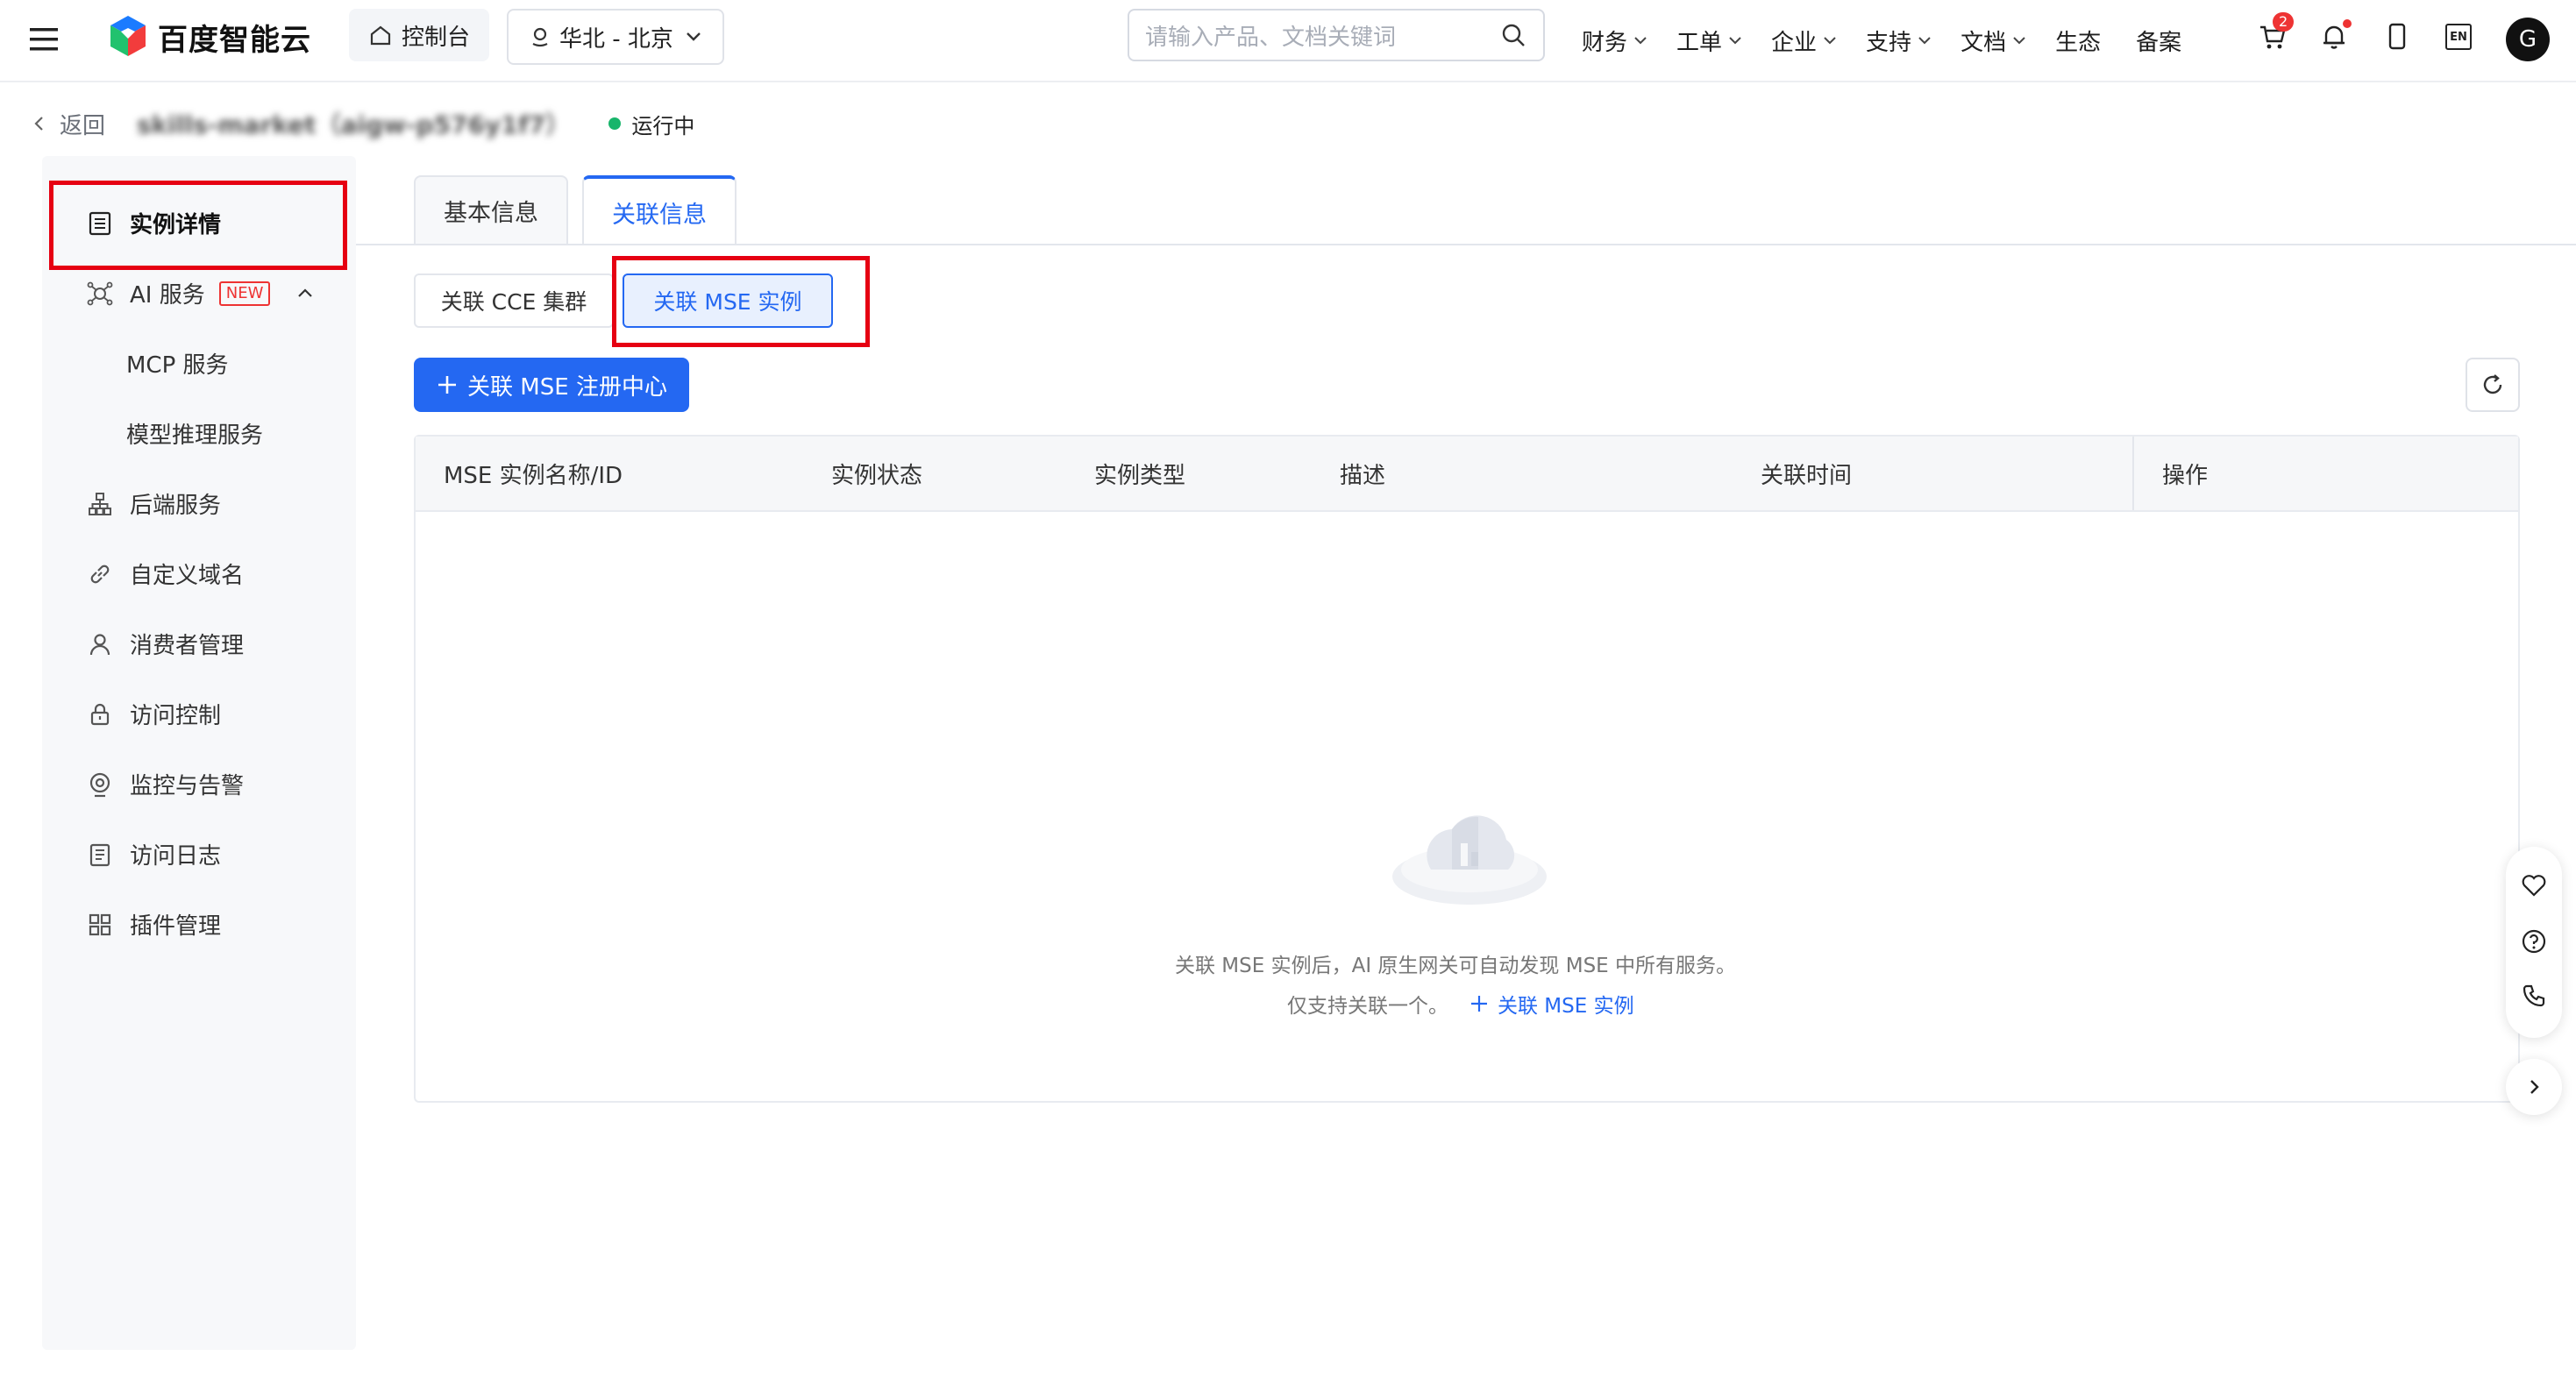 Image resolution: width=2576 pixels, height=1399 pixels. I want to click on sidebar-item-mcp-service: MCP 服务, so click(177, 363).